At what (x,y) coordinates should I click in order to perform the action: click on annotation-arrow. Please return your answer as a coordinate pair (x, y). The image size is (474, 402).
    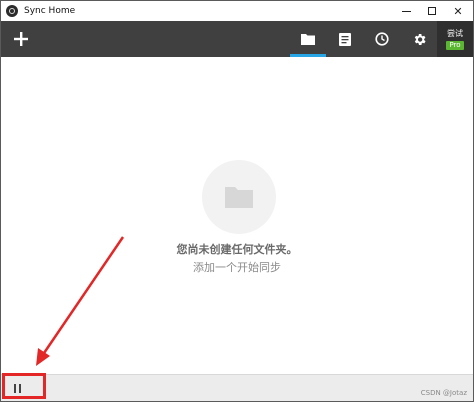
    Looking at the image, I should click on (80, 301).